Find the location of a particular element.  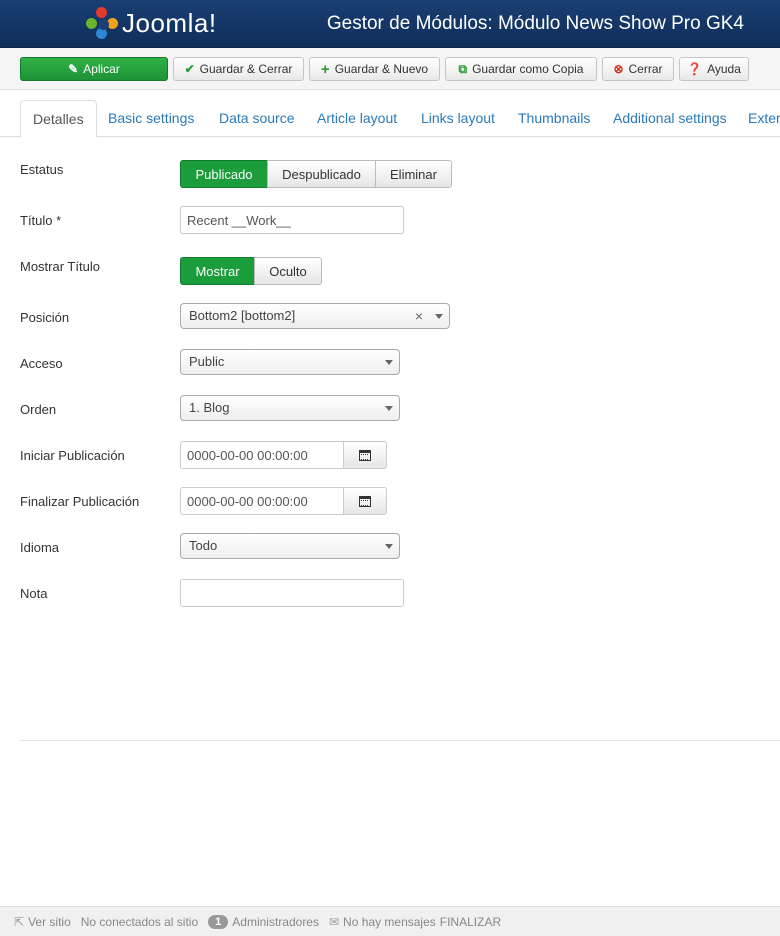

apply-label: Aplicar is located at coordinates (101, 69).